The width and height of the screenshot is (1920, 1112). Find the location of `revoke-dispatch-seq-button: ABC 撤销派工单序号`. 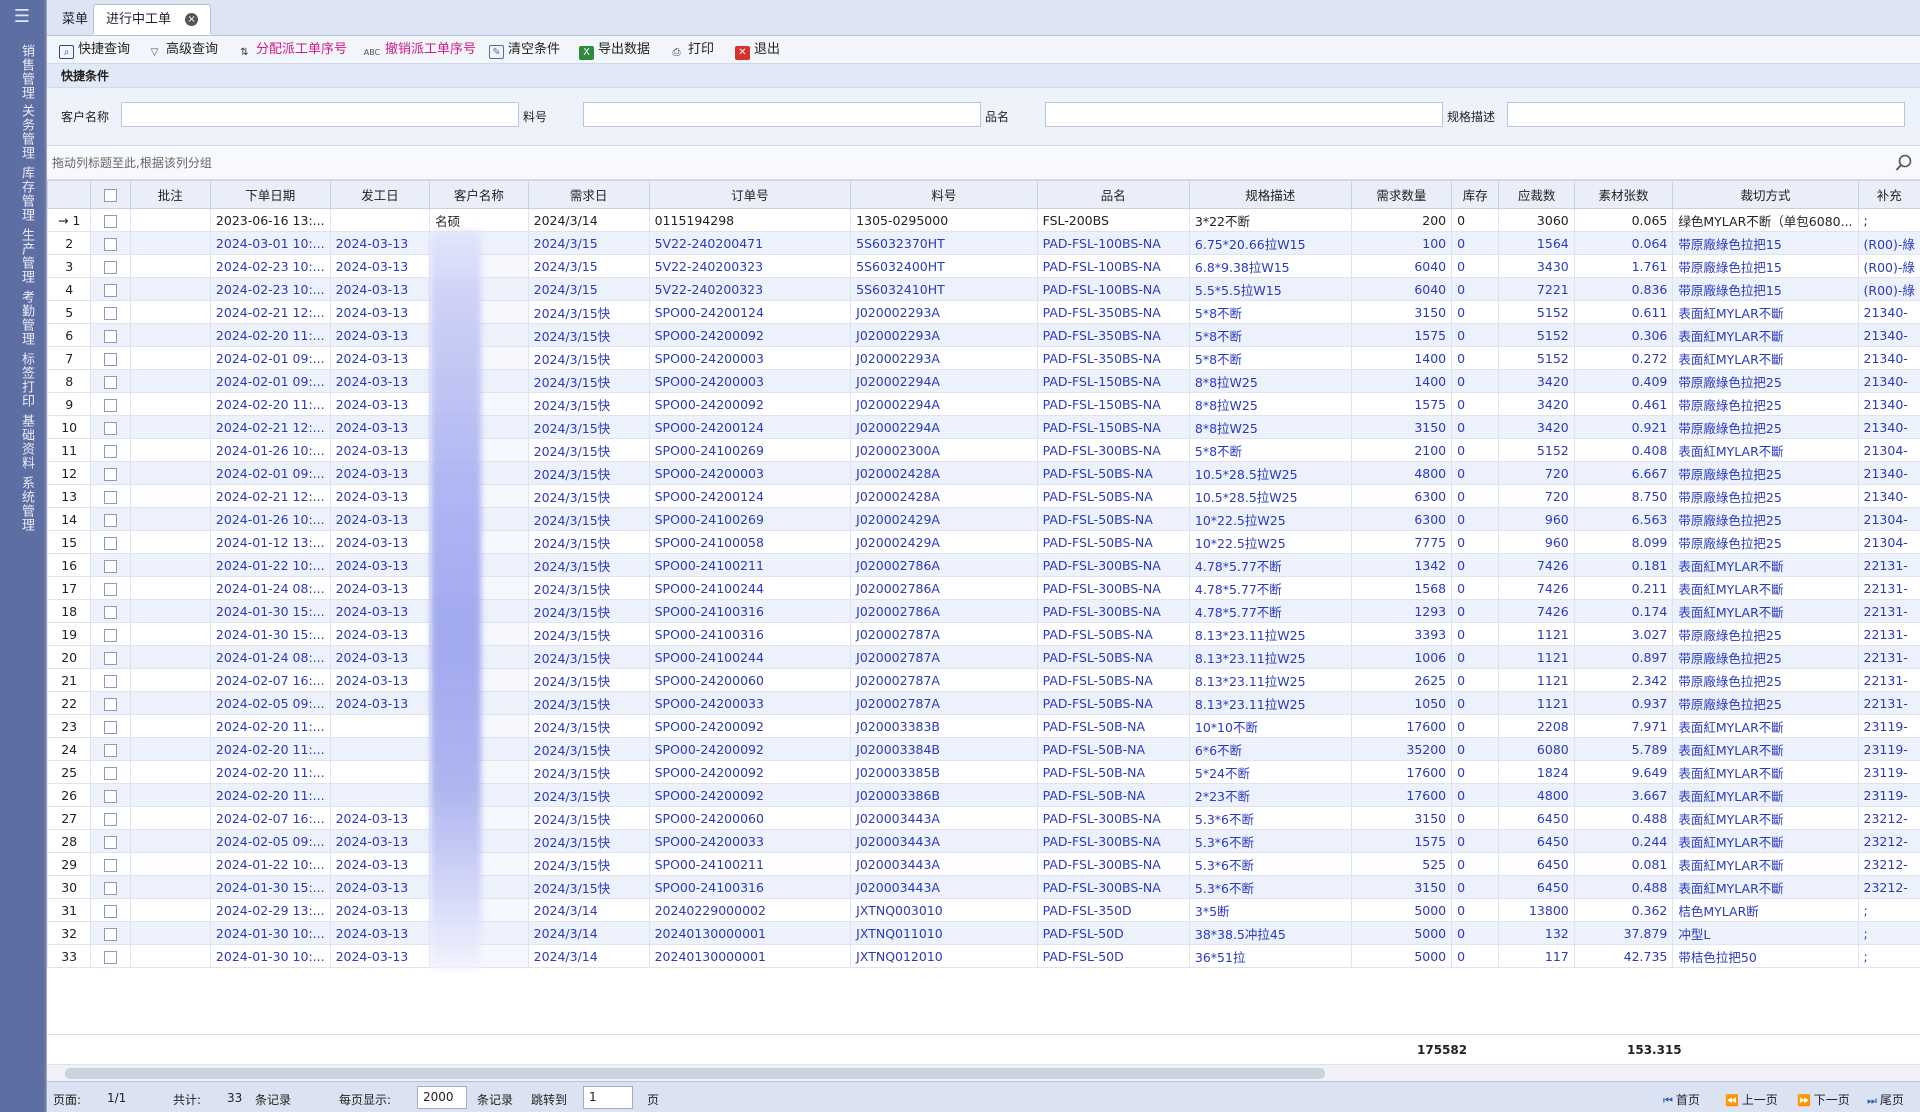

revoke-dispatch-seq-button: ABC 撤销派工单序号 is located at coordinates (419, 50).